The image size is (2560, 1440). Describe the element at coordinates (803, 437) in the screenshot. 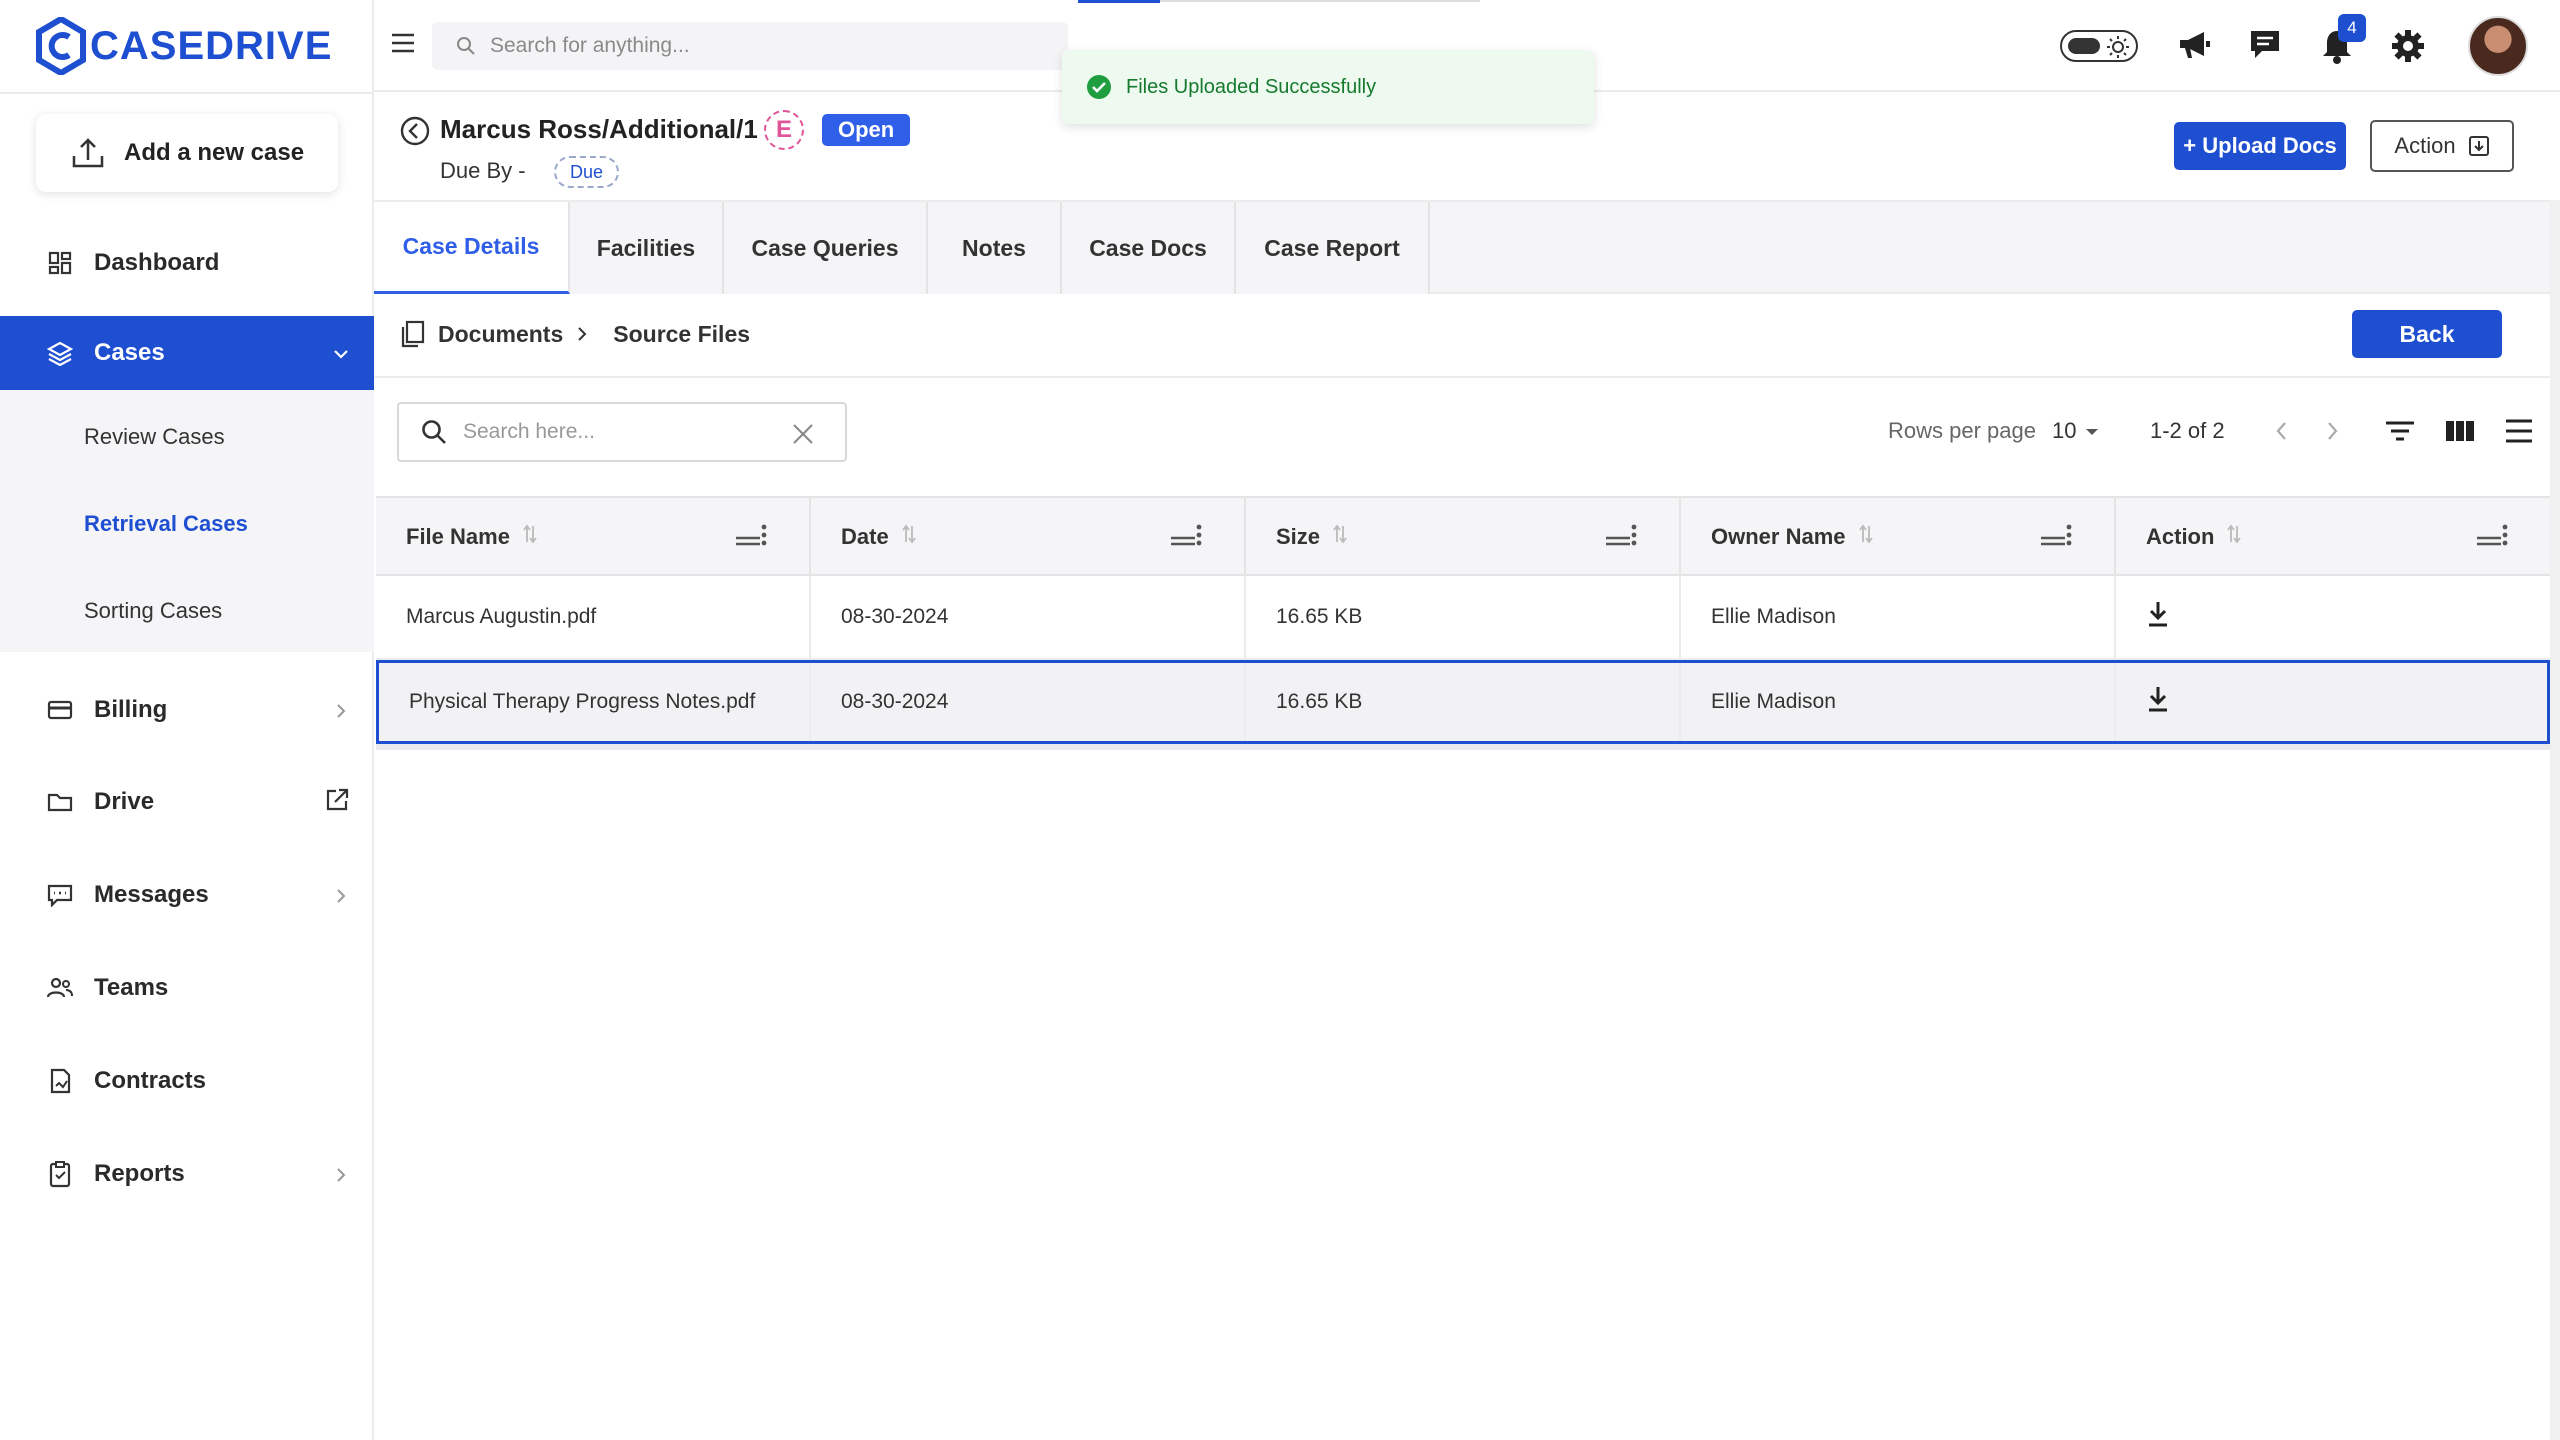

I see `clear-search-icon` at that location.